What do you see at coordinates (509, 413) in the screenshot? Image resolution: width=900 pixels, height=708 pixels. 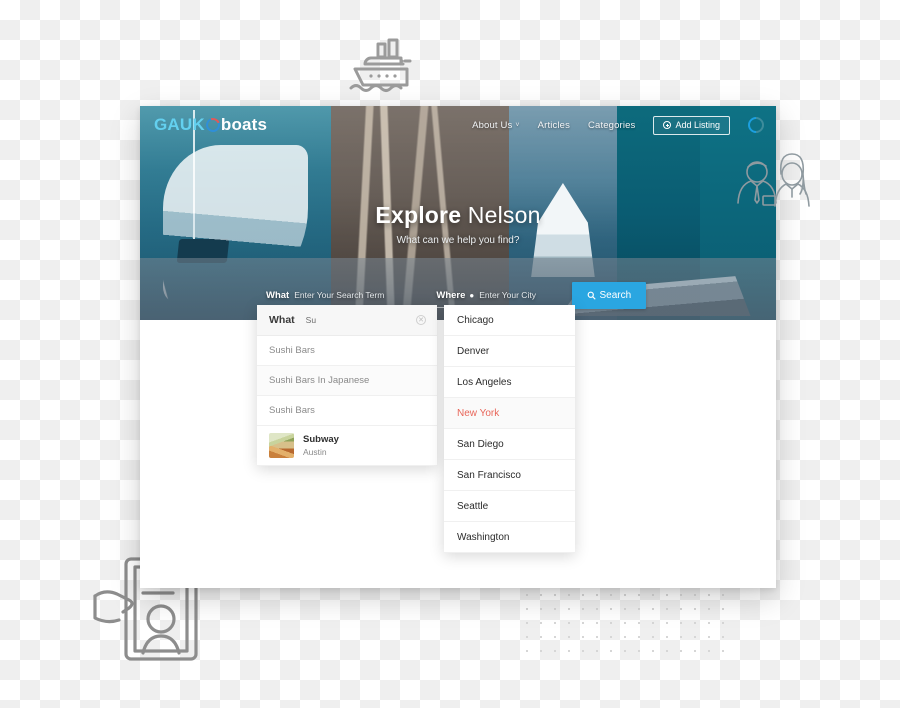 I see `city-item-new-york: New York` at bounding box center [509, 413].